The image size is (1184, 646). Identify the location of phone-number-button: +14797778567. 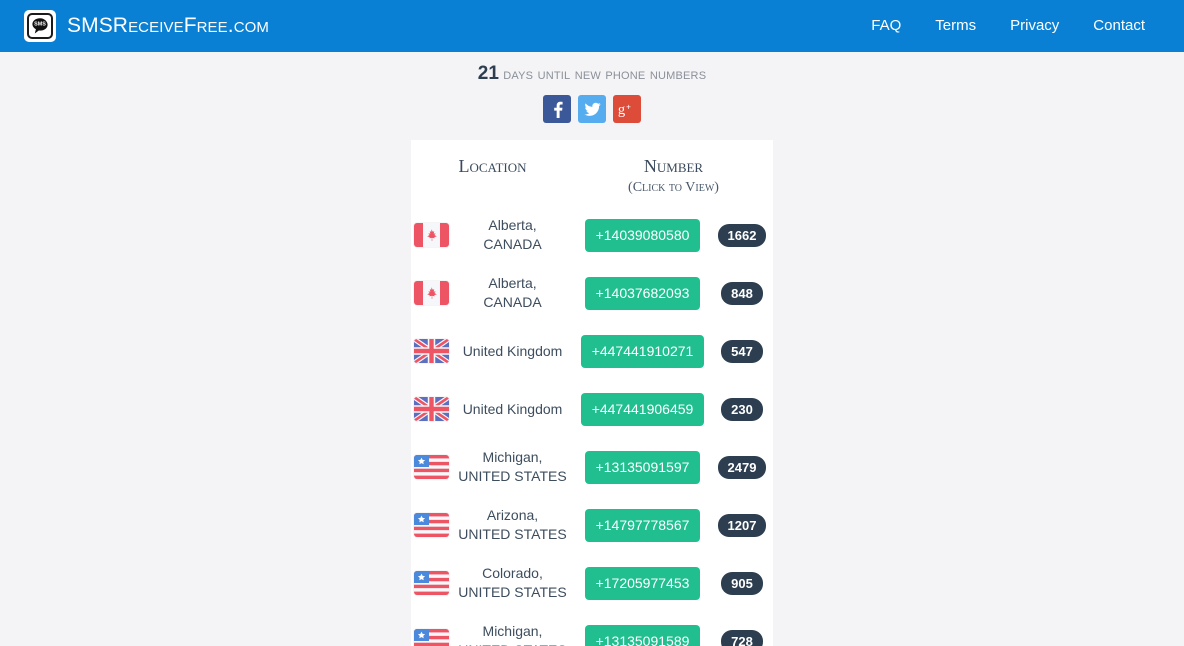
(642, 525).